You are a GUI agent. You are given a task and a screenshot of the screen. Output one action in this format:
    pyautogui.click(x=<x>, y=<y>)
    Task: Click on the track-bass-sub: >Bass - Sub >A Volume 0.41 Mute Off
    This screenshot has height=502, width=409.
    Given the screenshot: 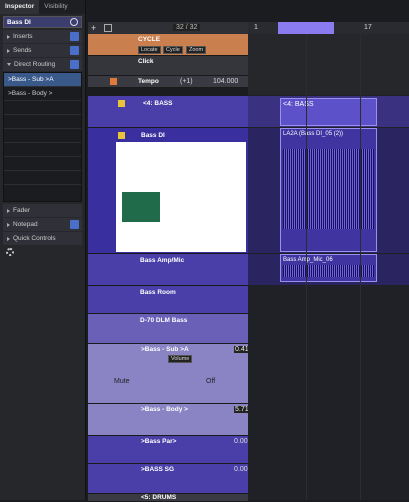 What is the action you would take?
    pyautogui.click(x=169, y=374)
    